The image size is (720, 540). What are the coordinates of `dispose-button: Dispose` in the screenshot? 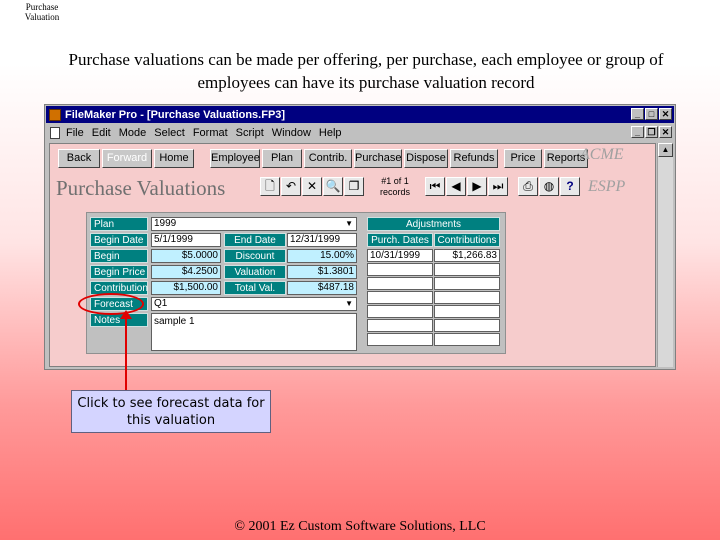 It's located at (426, 158).